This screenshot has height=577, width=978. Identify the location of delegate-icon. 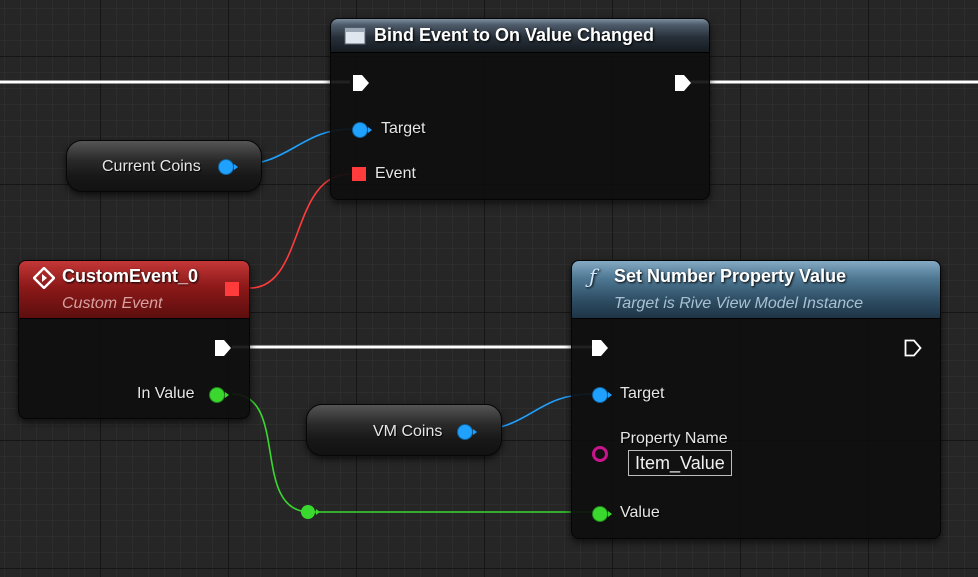
(355, 36).